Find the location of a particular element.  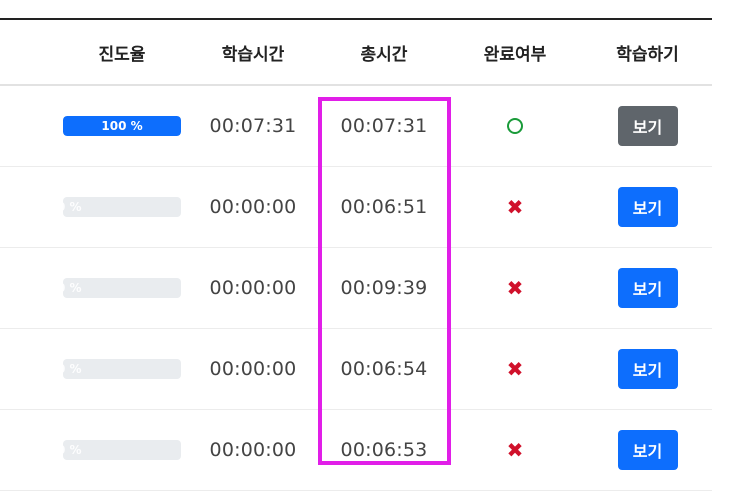

progress-label: 100 % is located at coordinates (122, 126).